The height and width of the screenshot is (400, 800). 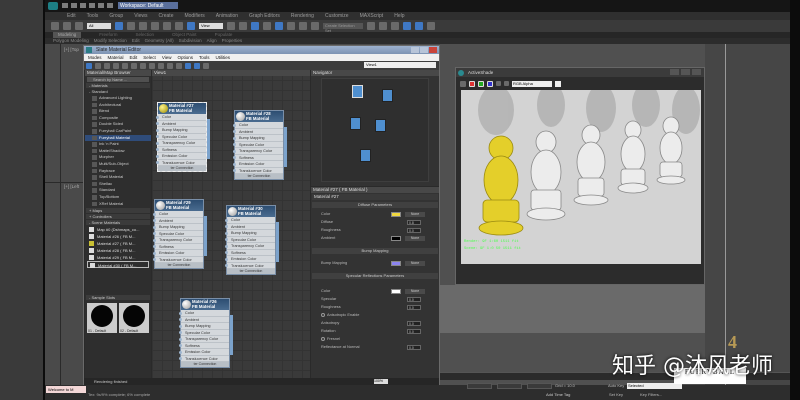 I want to click on select-icon, so click(x=119, y=26).